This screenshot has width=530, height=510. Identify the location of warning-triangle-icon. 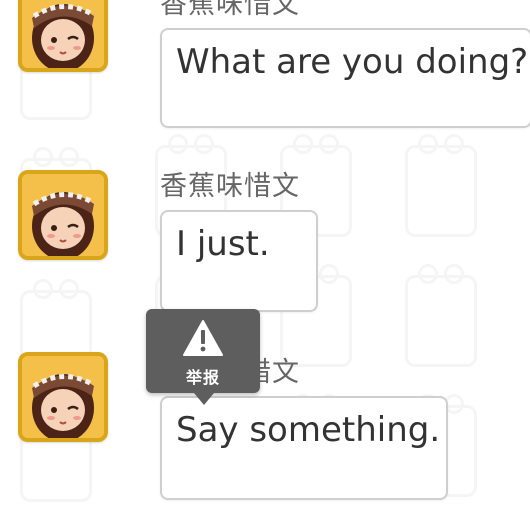
(203, 338).